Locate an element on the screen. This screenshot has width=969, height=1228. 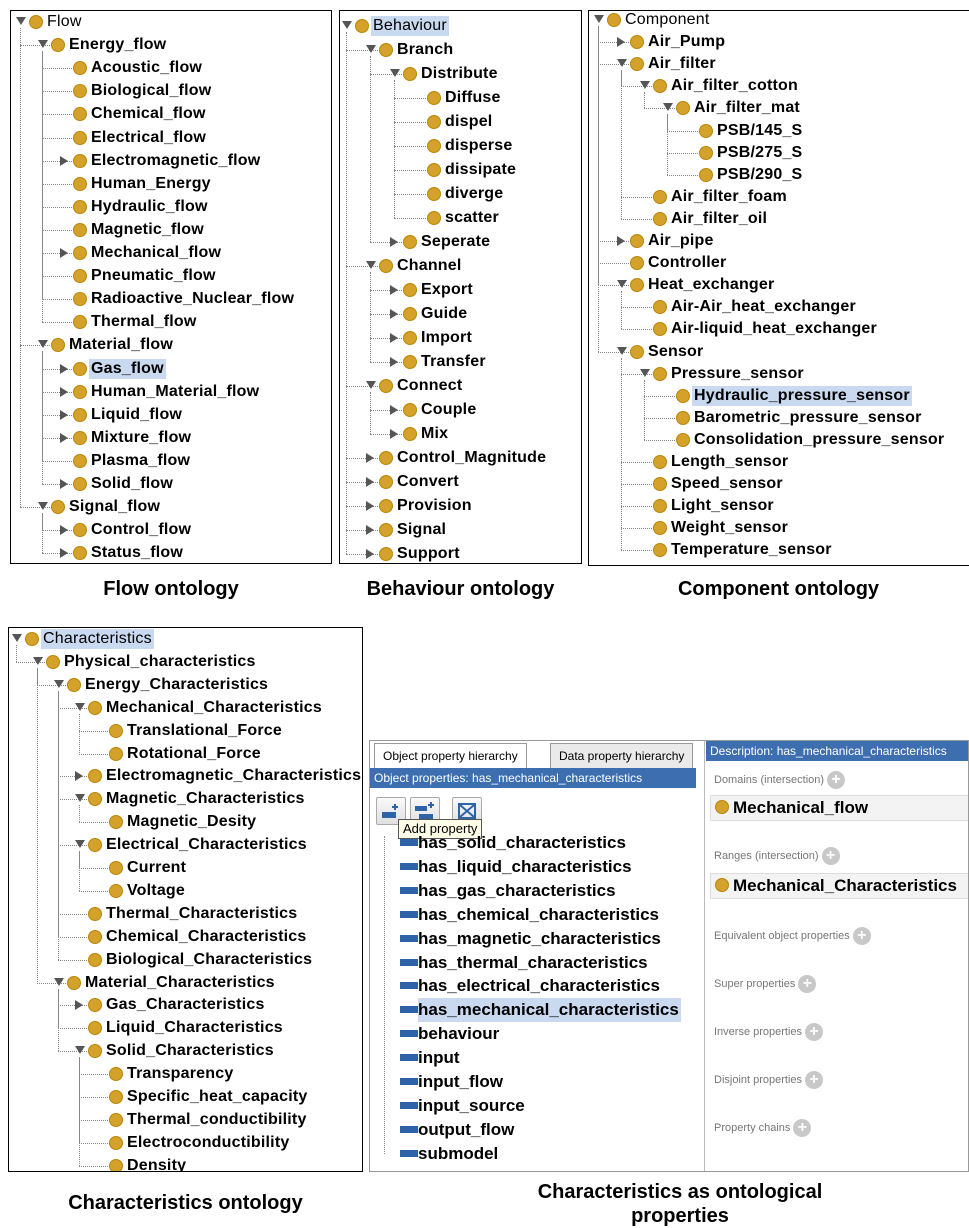
tab-object-property-hierarchy: Object property hierarchy is located at coordinates (450, 756).